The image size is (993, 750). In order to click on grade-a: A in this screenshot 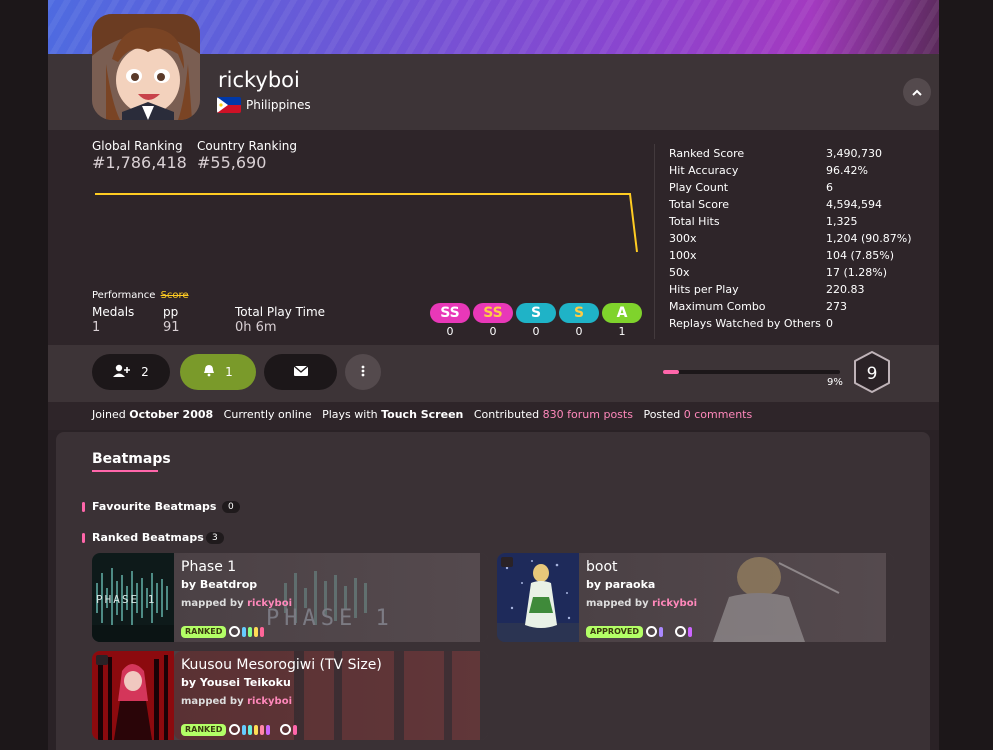, I will do `click(622, 313)`.